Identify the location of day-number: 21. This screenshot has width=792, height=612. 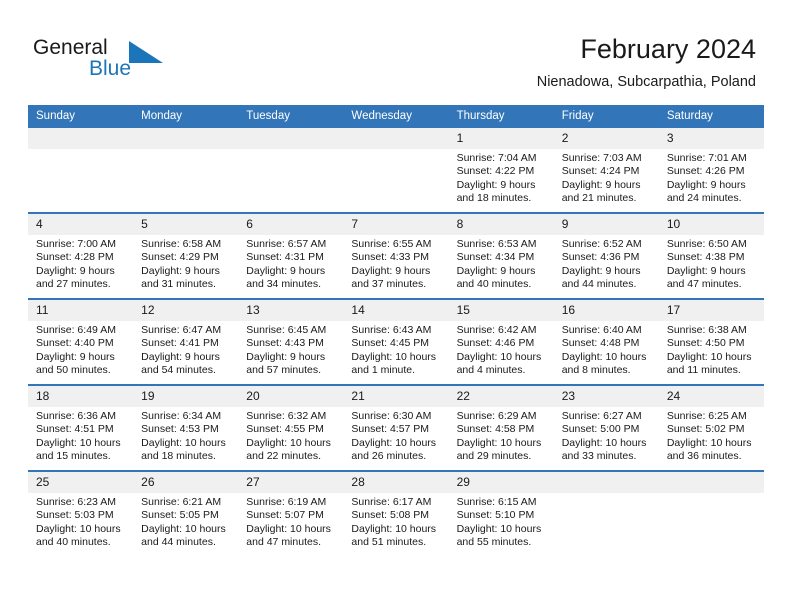
(396, 396).